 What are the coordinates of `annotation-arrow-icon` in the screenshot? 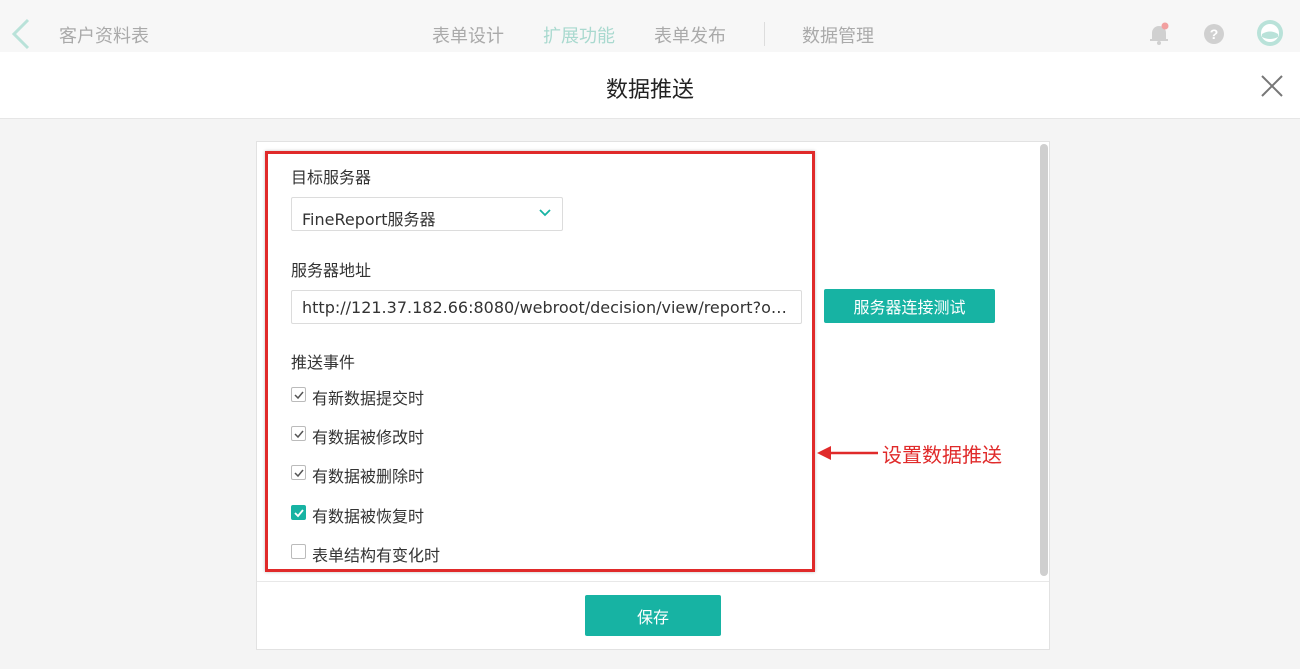 It's located at (847, 453).